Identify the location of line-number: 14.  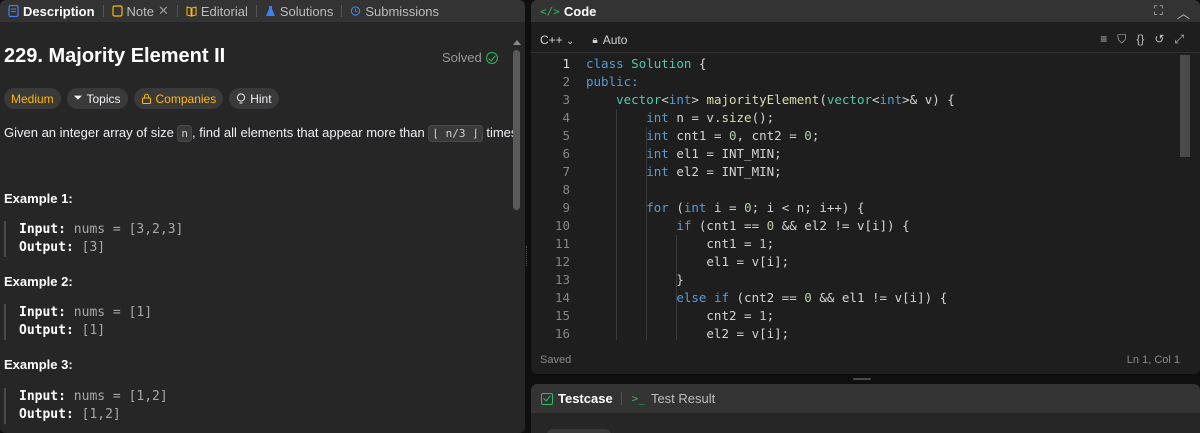
(562, 297).